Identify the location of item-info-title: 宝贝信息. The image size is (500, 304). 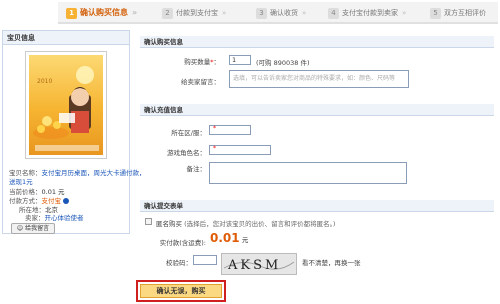
(66, 38).